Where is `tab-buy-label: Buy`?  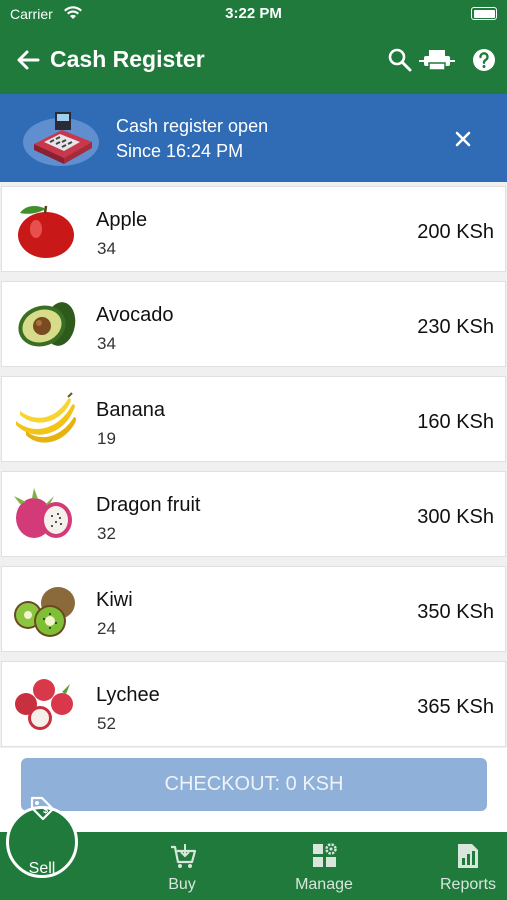
tab-buy-label: Buy is located at coordinates (182, 884).